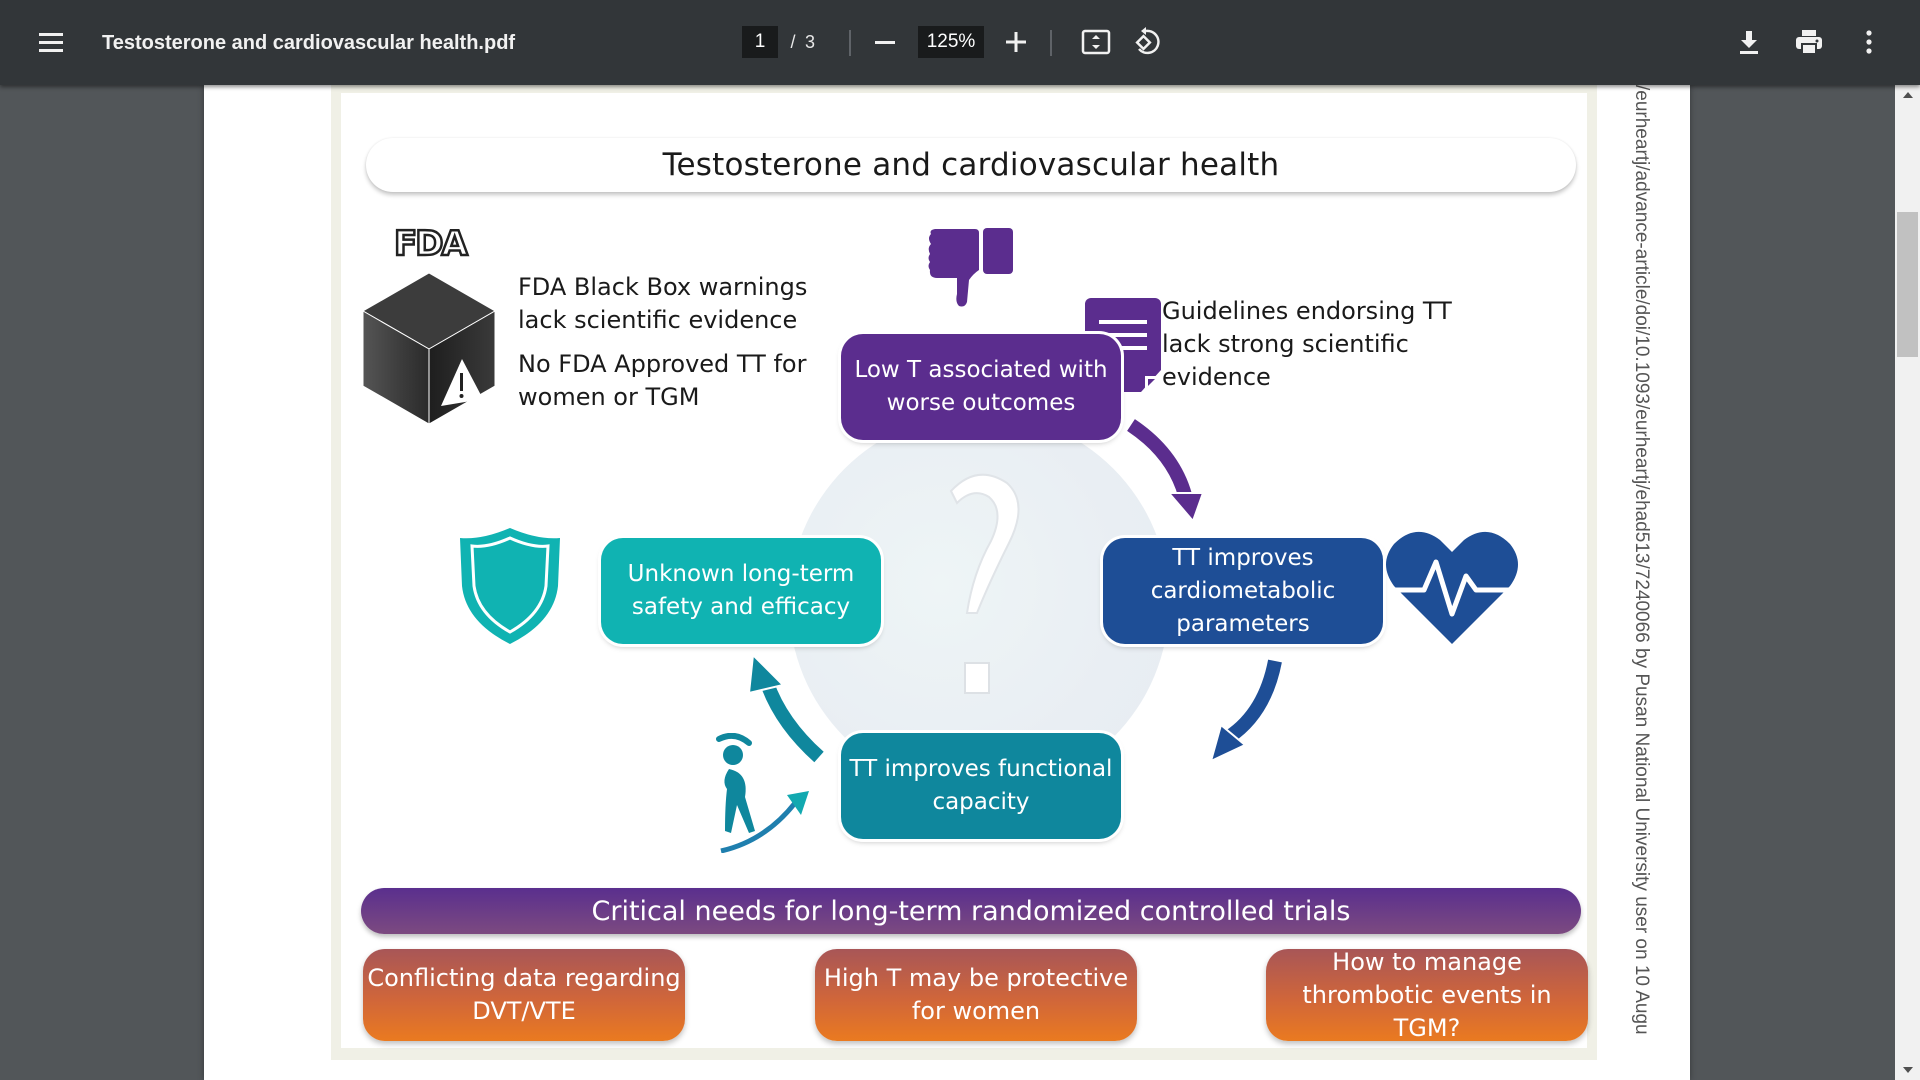 The image size is (1920, 1080). I want to click on scroll-thumb, so click(1907, 284).